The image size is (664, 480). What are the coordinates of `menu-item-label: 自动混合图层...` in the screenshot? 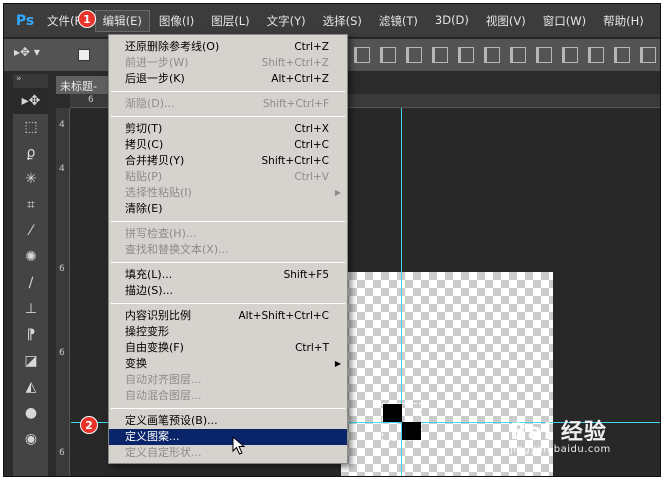 It's located at (163, 395).